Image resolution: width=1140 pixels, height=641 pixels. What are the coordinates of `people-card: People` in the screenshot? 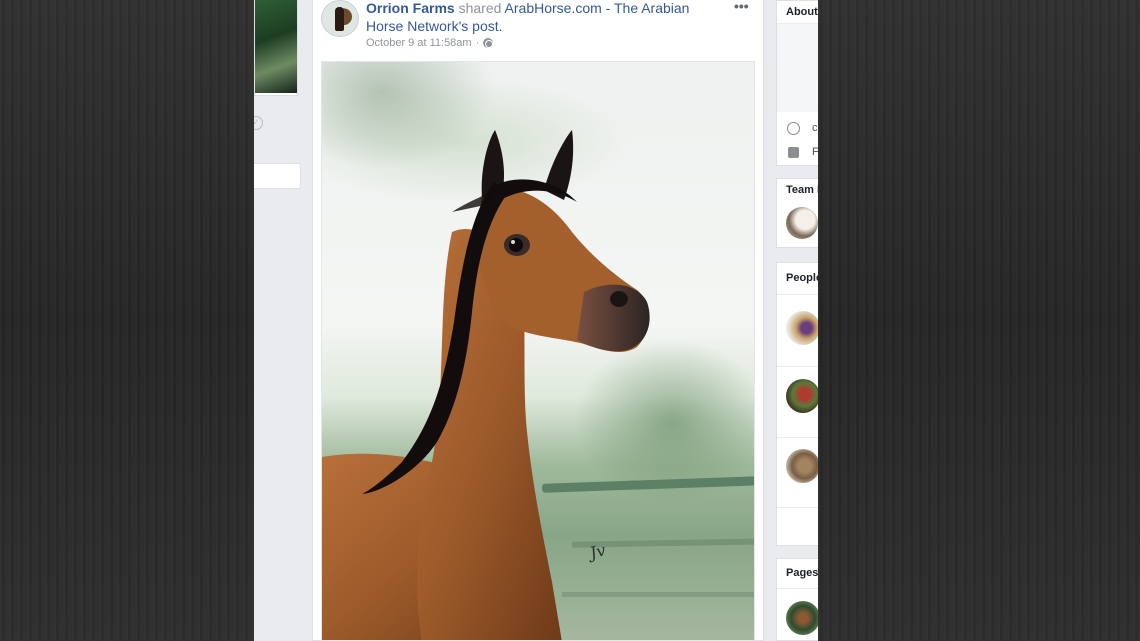 It's located at (797, 404).